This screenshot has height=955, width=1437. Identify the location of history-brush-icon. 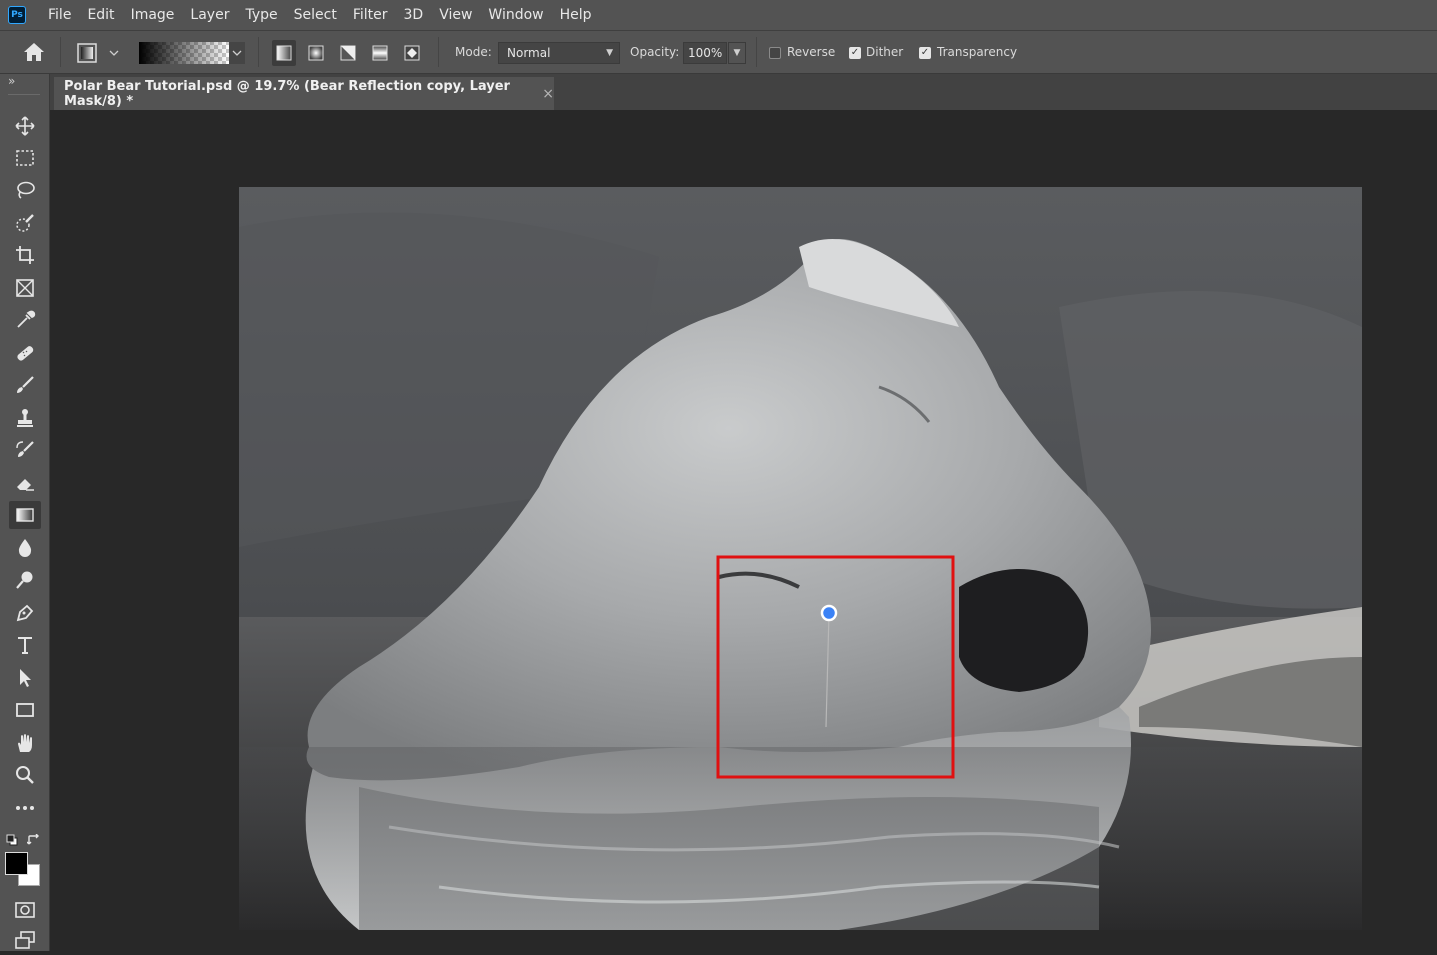
(25, 449).